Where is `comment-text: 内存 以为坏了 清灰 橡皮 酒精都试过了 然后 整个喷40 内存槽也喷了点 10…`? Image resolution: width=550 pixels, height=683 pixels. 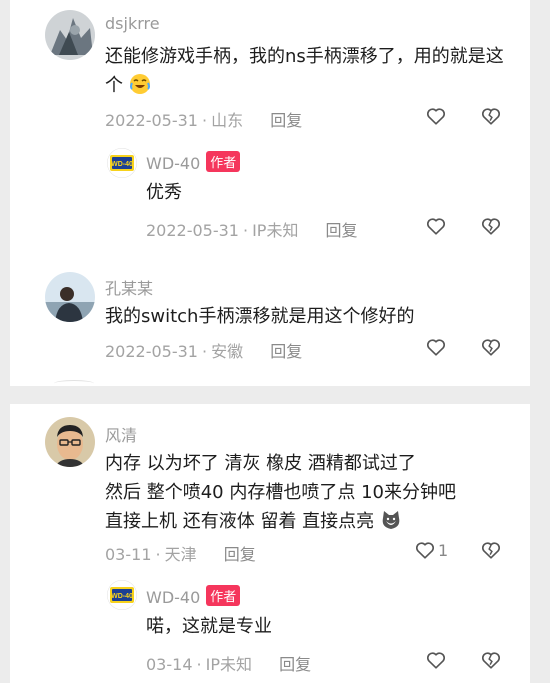
comment-text: 内存 以为坏了 清灰 橡皮 酒精都试过了 然后 整个喷40 内存槽也喷了点 10… is located at coordinates (312, 492).